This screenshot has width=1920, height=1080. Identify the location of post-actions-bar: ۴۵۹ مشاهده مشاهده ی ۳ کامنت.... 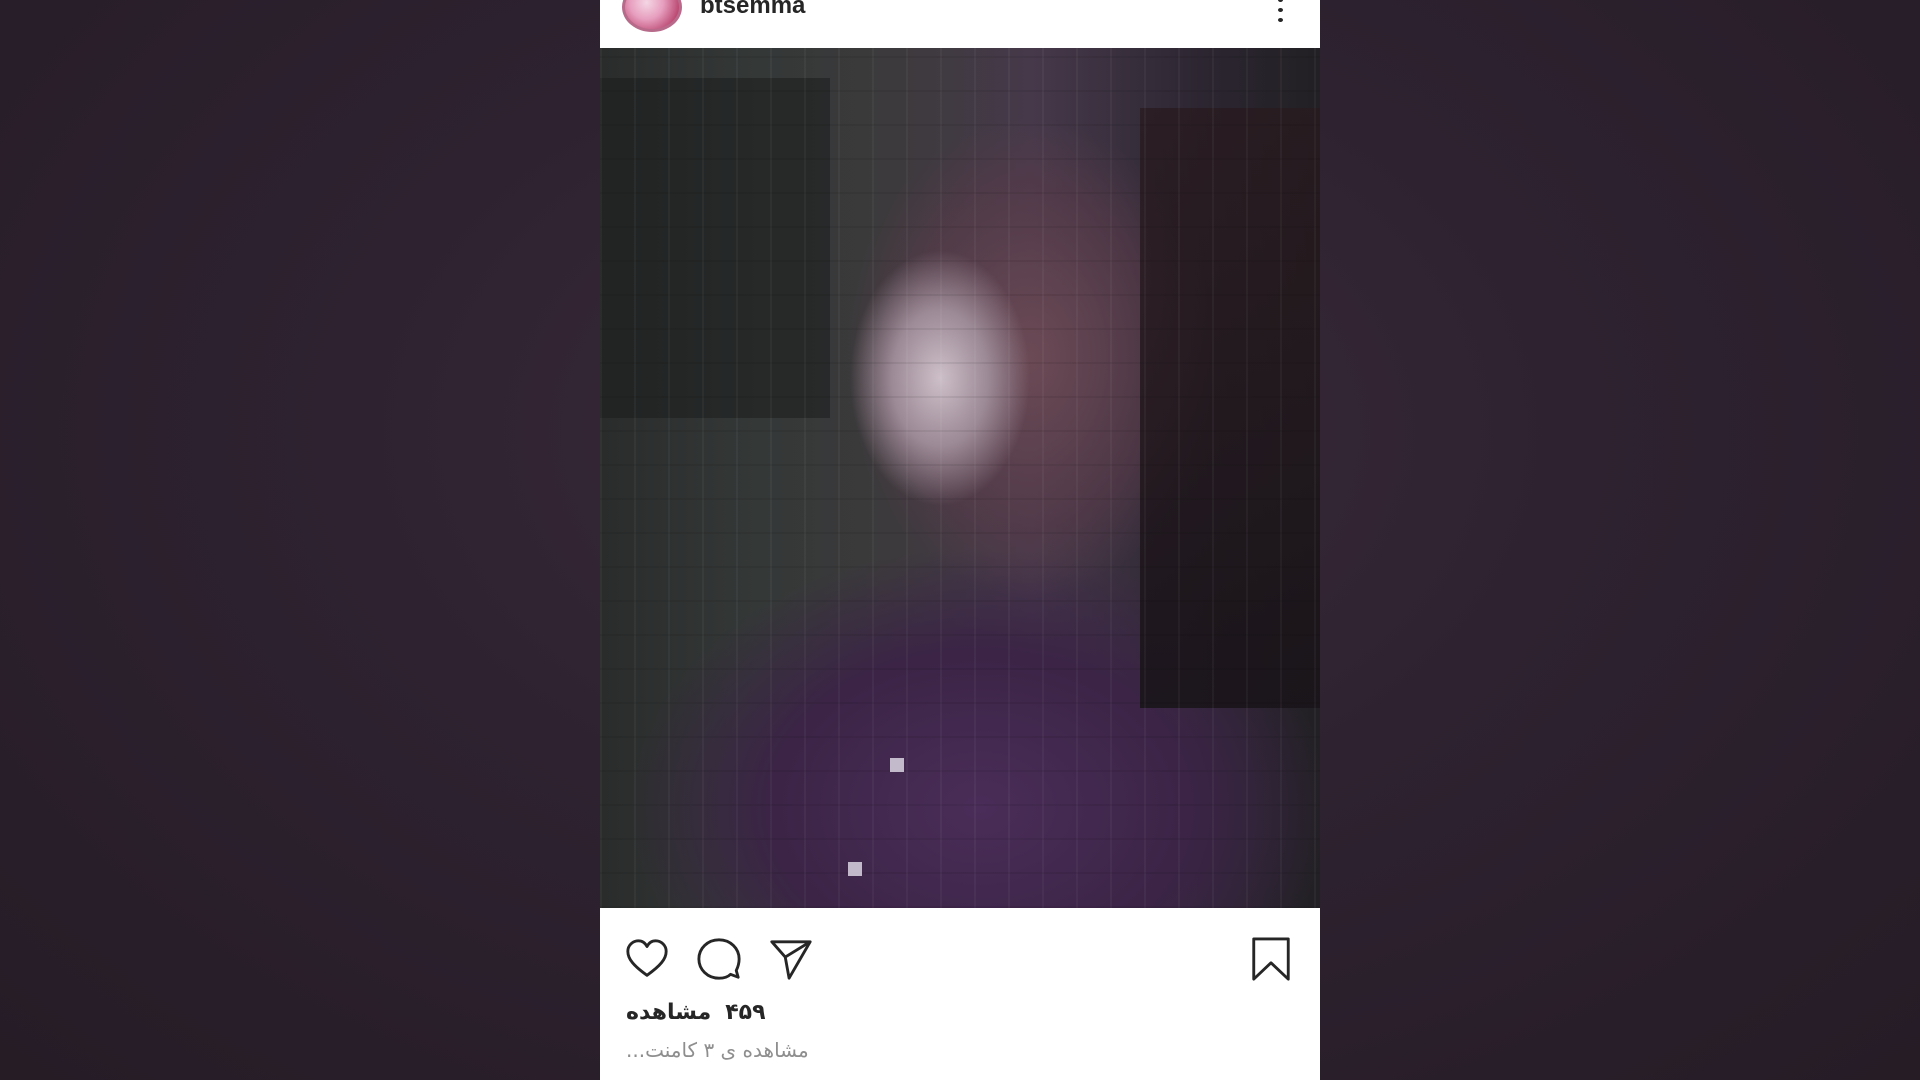
(960, 994).